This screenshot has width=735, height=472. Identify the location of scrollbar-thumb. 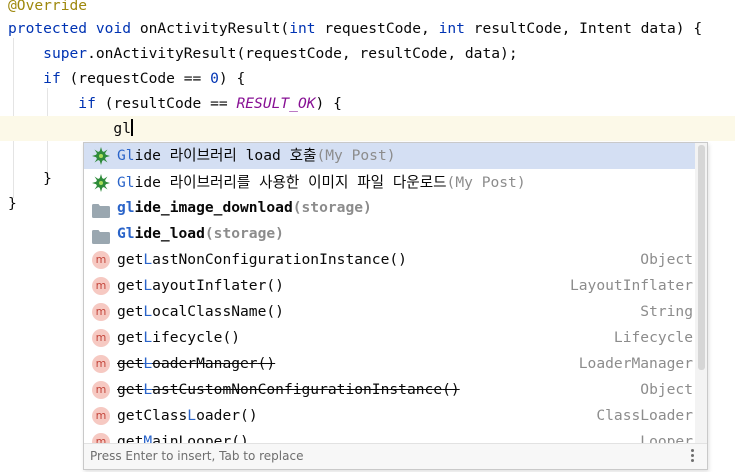
(701, 257).